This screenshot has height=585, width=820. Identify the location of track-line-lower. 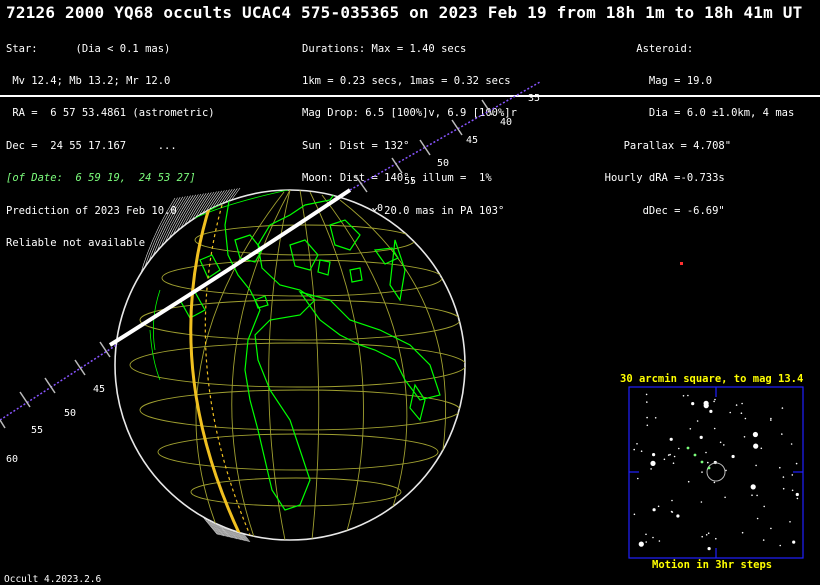
(59, 382).